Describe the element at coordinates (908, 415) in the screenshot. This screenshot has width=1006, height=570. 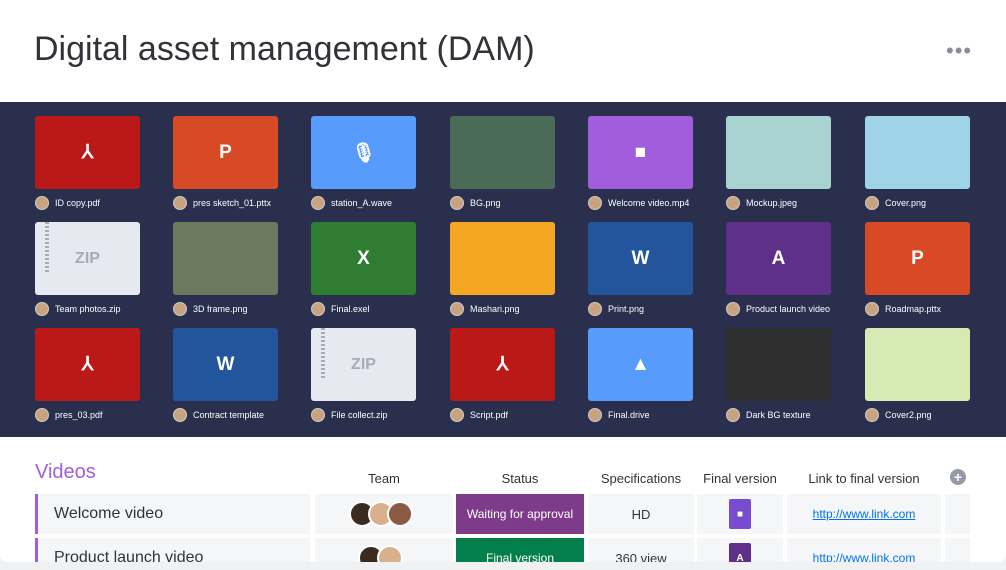
I see `asset-name: Cover2.png` at that location.